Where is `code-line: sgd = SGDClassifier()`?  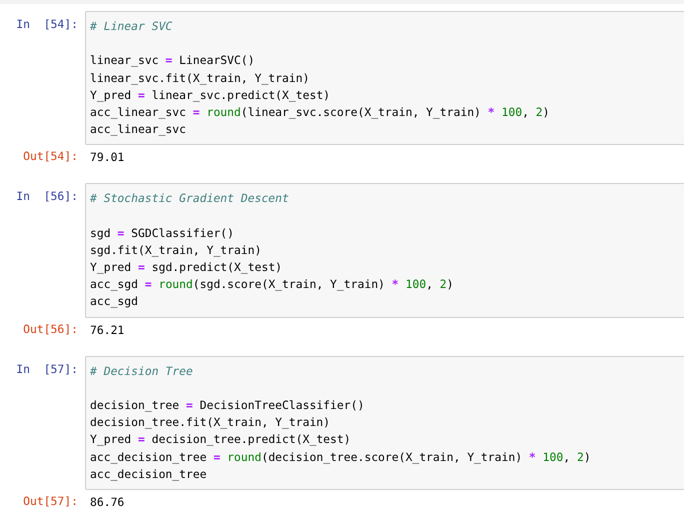
code-line: sgd = SGDClassifier() is located at coordinates (163, 233).